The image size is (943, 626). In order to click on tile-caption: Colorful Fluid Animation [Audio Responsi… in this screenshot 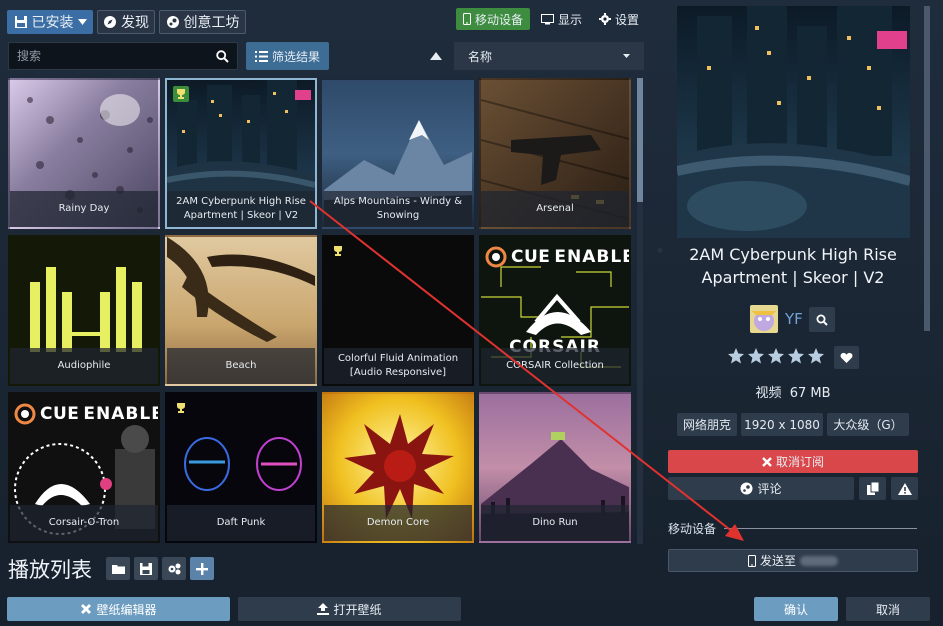, I will do `click(398, 366)`.